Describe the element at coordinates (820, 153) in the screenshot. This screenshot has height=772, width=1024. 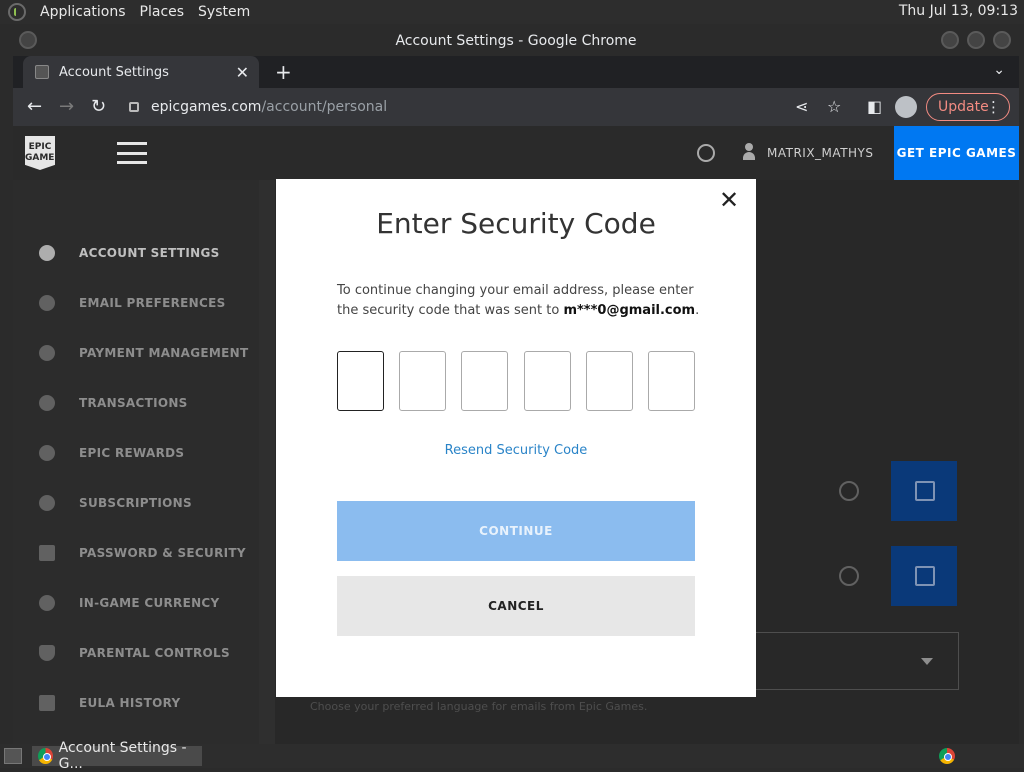
I see `username: MATRIX_MATHYS` at that location.